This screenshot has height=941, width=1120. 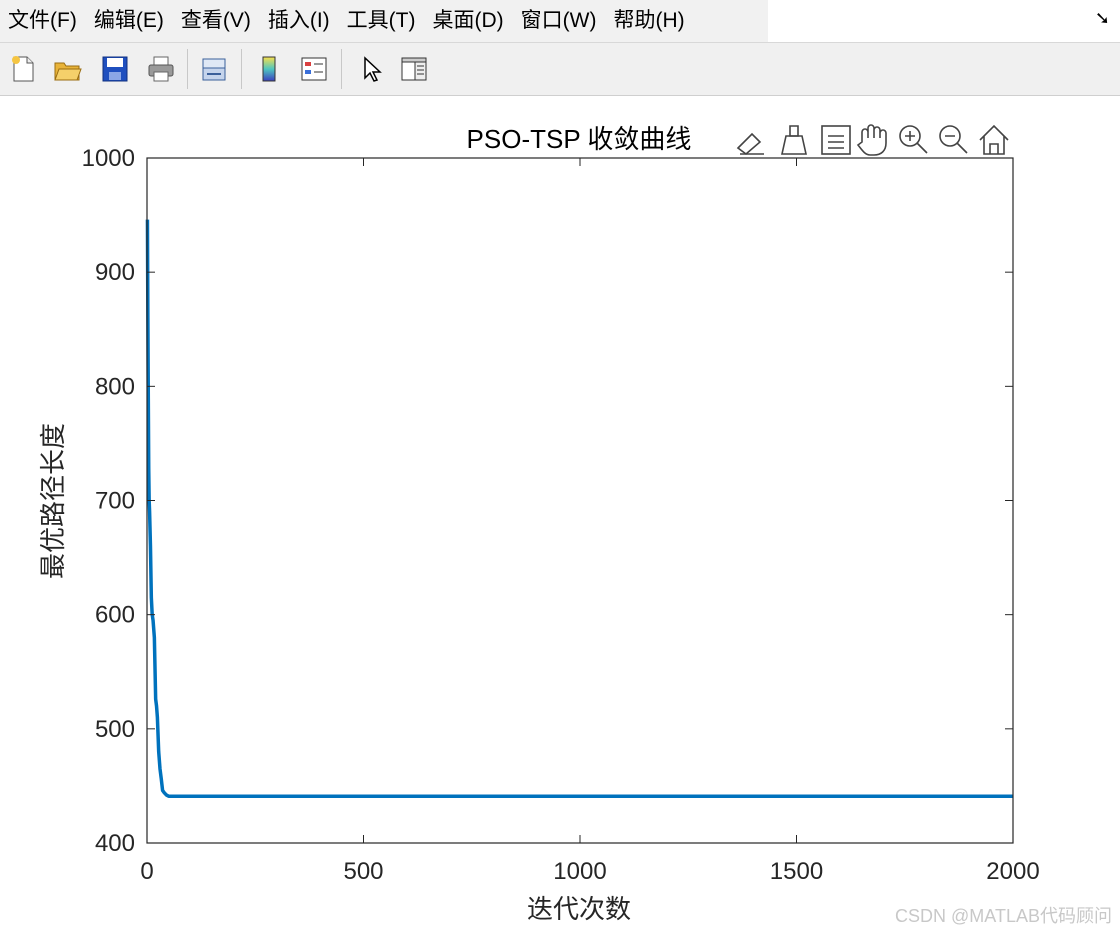 I want to click on menu-items: 文件(F) 编辑(E) 查看(V) 插入(I) 工具(T) 桌面(D) 窗口(W) 帮助(H), so click(x=384, y=21).